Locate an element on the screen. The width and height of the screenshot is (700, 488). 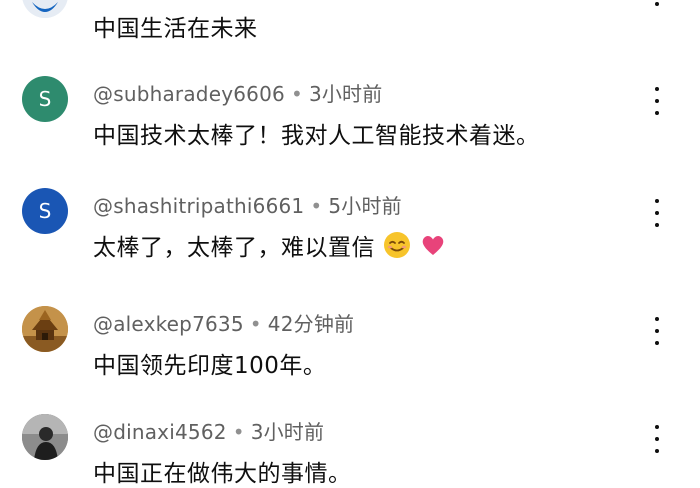
smiling-face-icon is located at coordinates (396, 245).